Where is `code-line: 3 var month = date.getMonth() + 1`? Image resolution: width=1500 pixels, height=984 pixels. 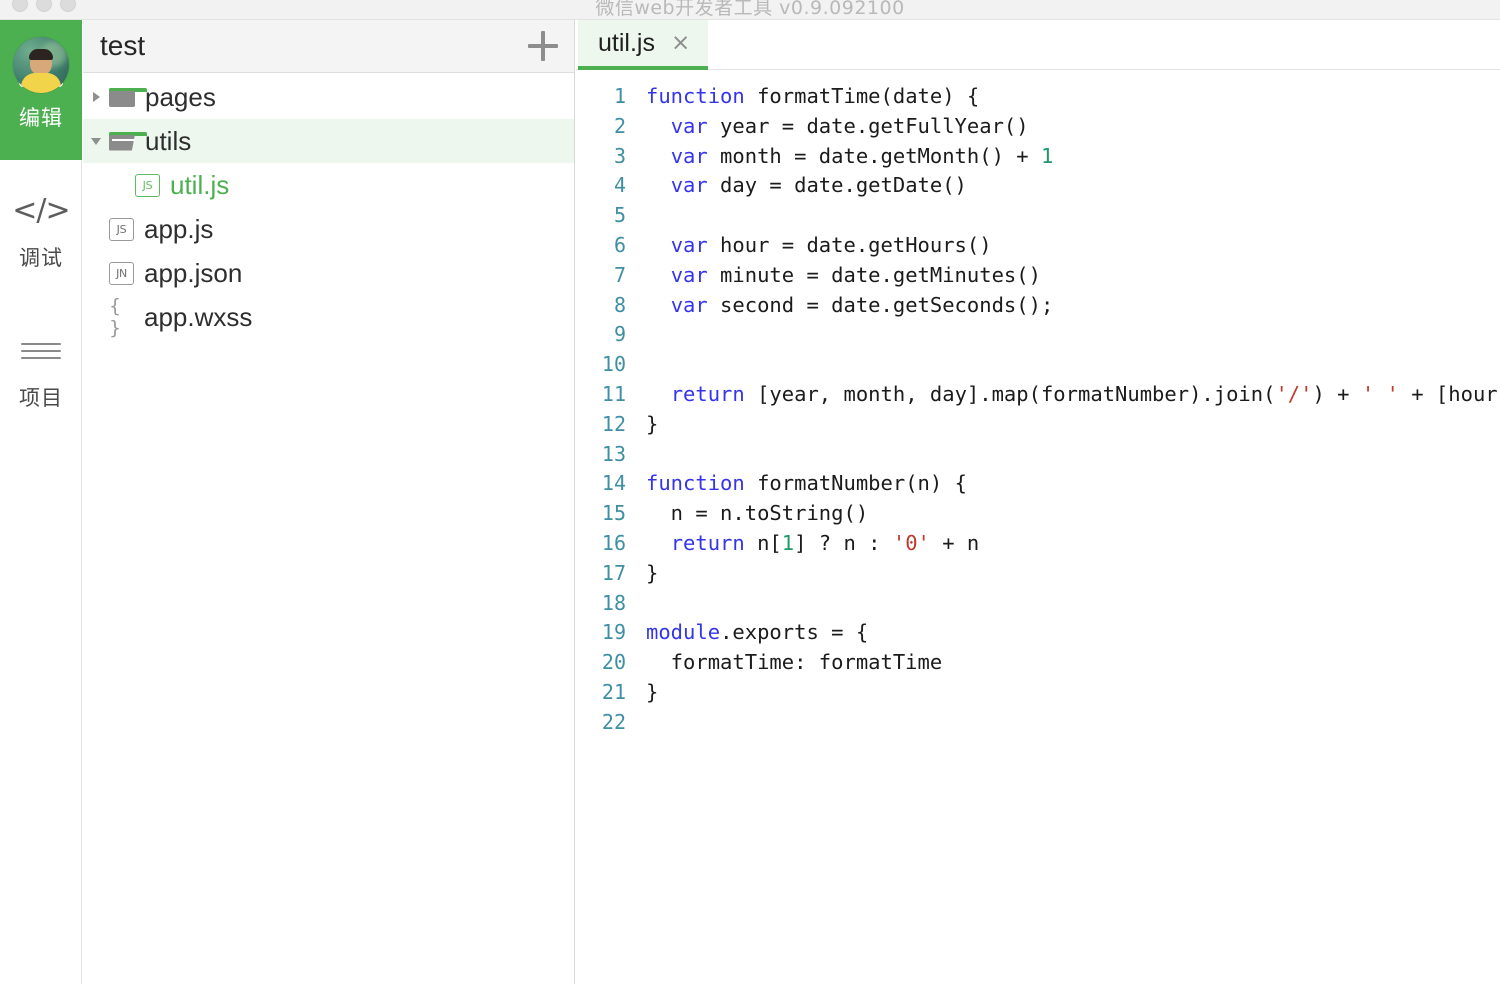
code-line: 3 var month = date.getMonth() + 1 is located at coordinates (1038, 157).